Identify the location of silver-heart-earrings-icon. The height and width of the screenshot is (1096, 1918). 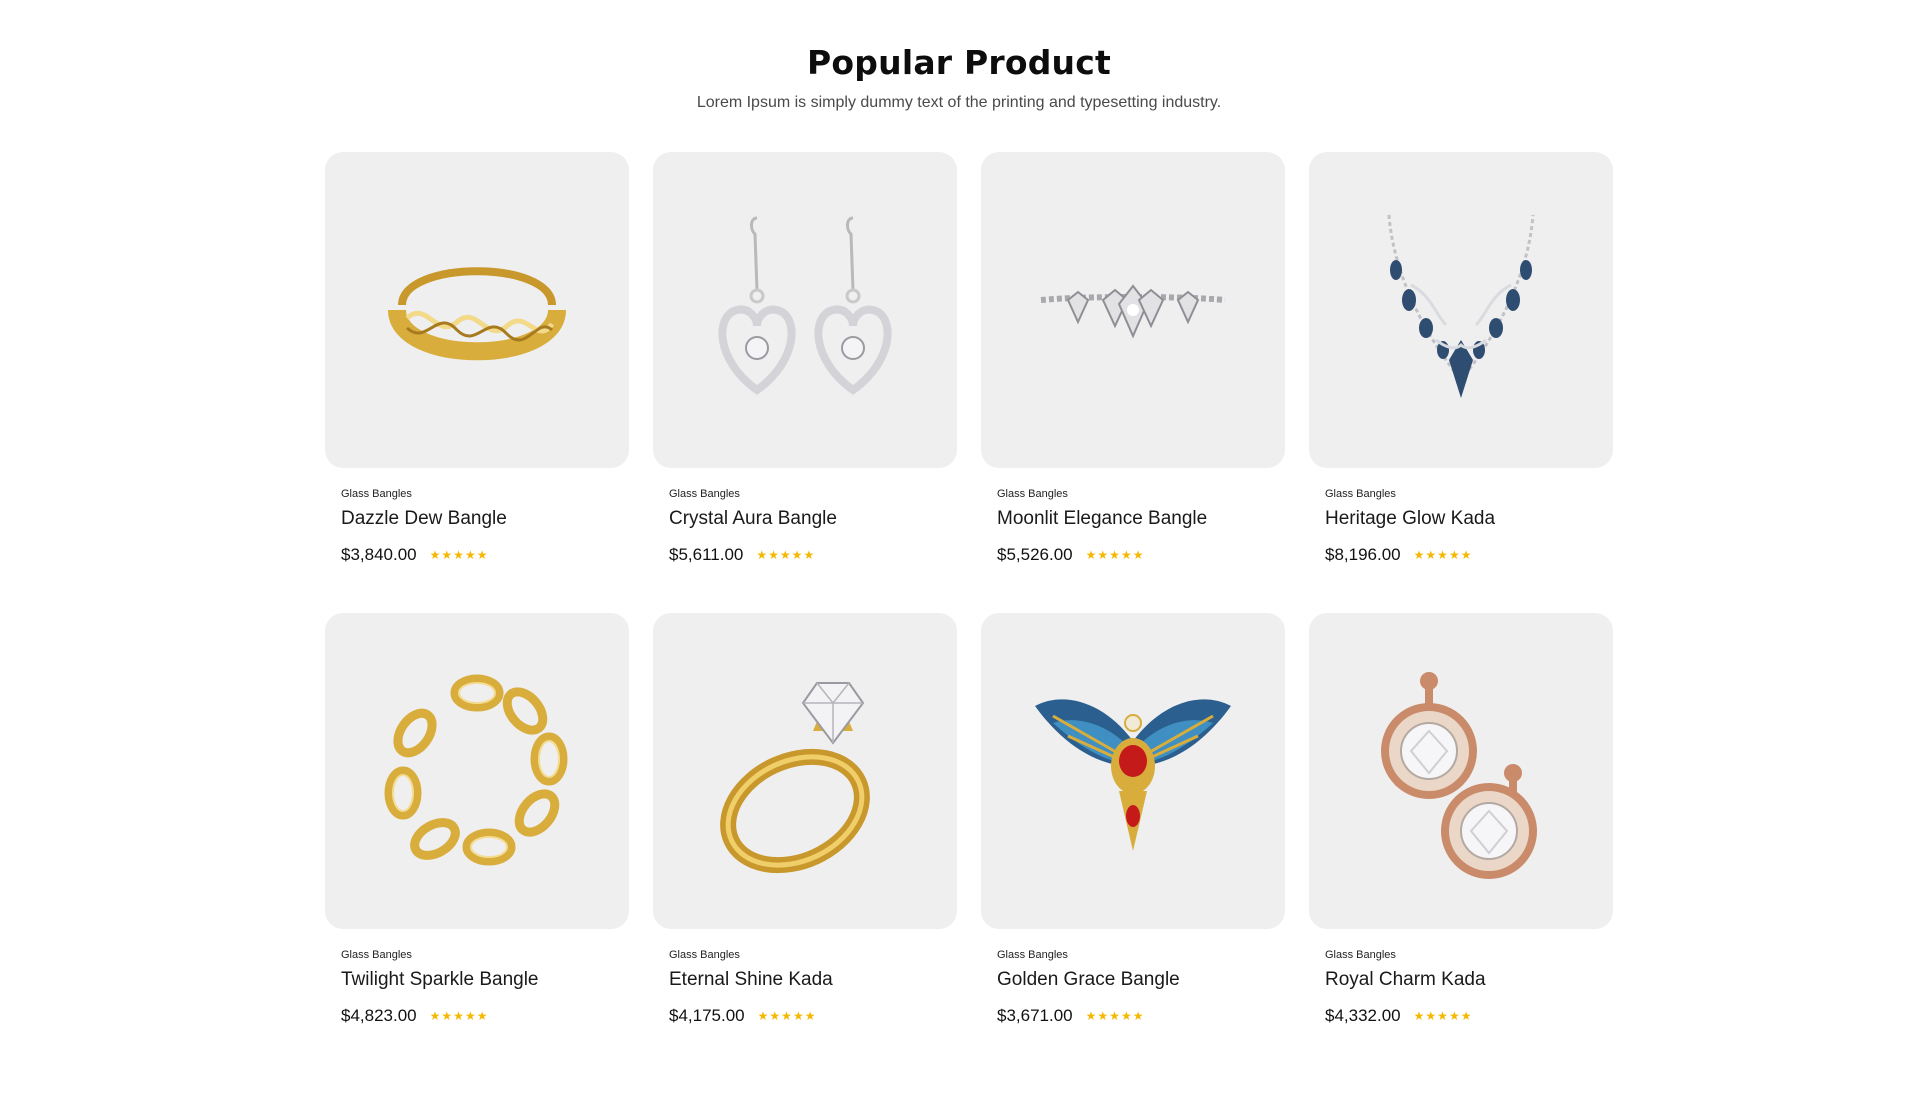
(805, 305).